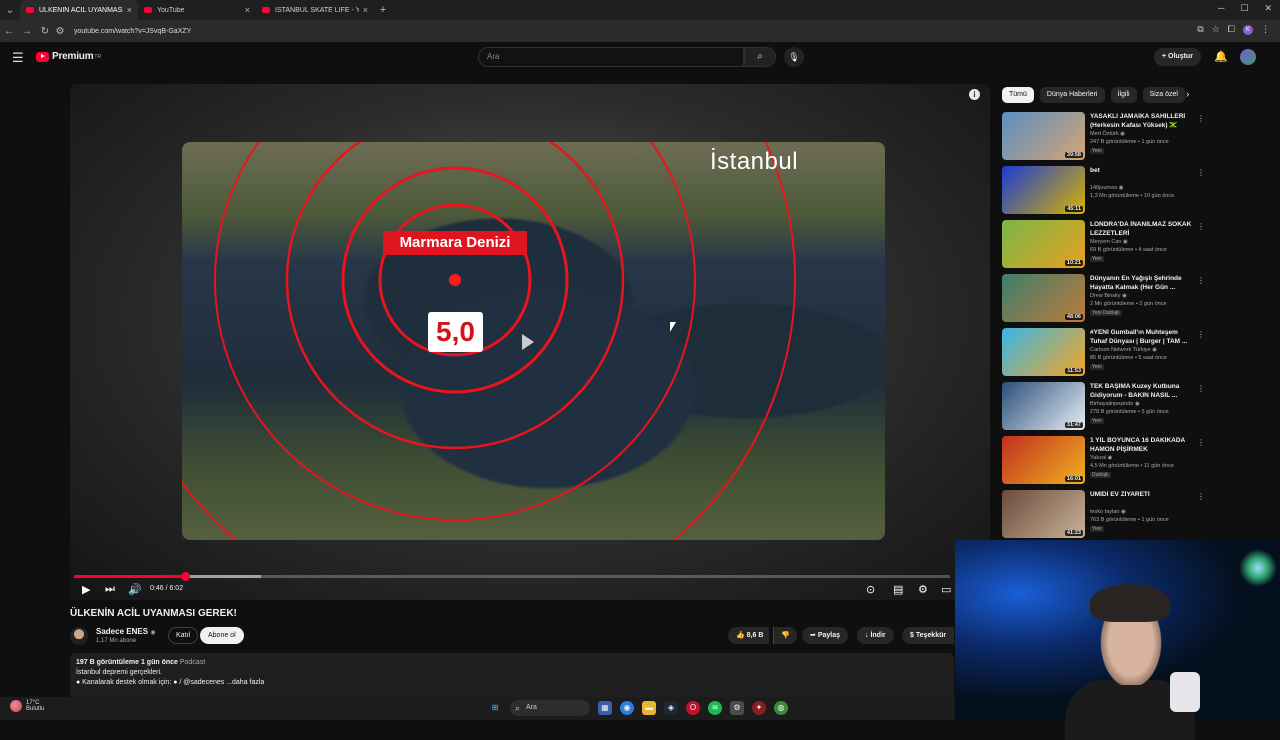 This screenshot has width=1280, height=740. Describe the element at coordinates (528, 342) in the screenshot. I see `center-play-icon` at that location.